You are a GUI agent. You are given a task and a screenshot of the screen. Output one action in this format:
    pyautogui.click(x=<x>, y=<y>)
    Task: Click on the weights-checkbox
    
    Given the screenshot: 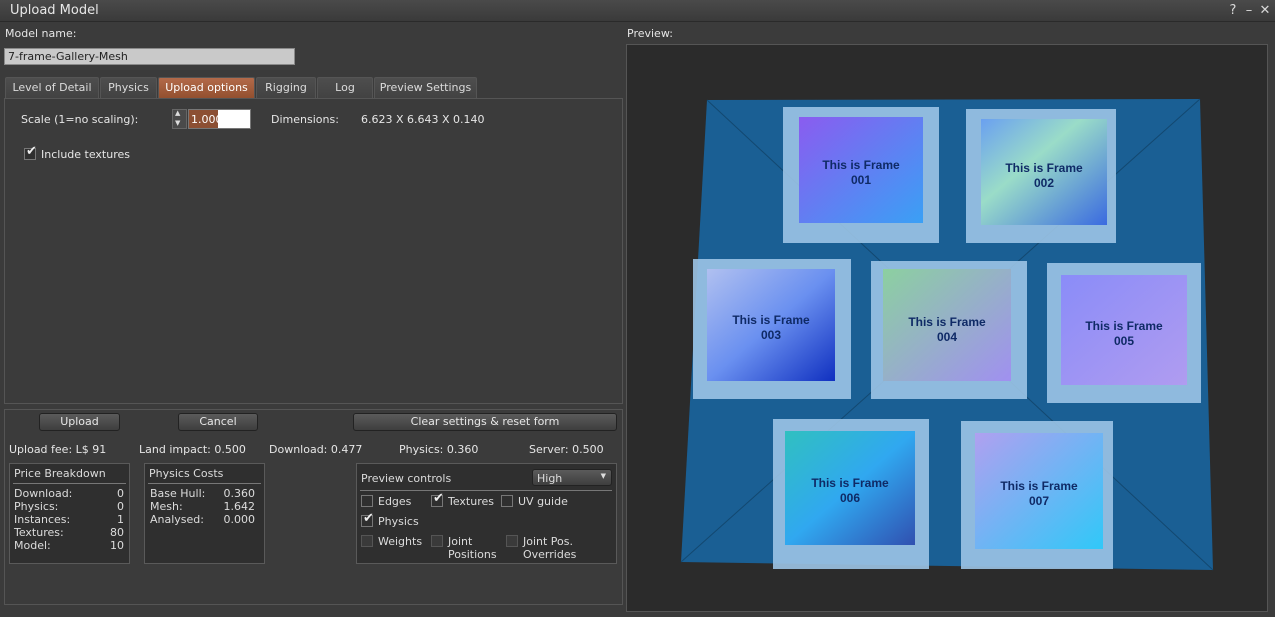 What is the action you would take?
    pyautogui.click(x=367, y=541)
    